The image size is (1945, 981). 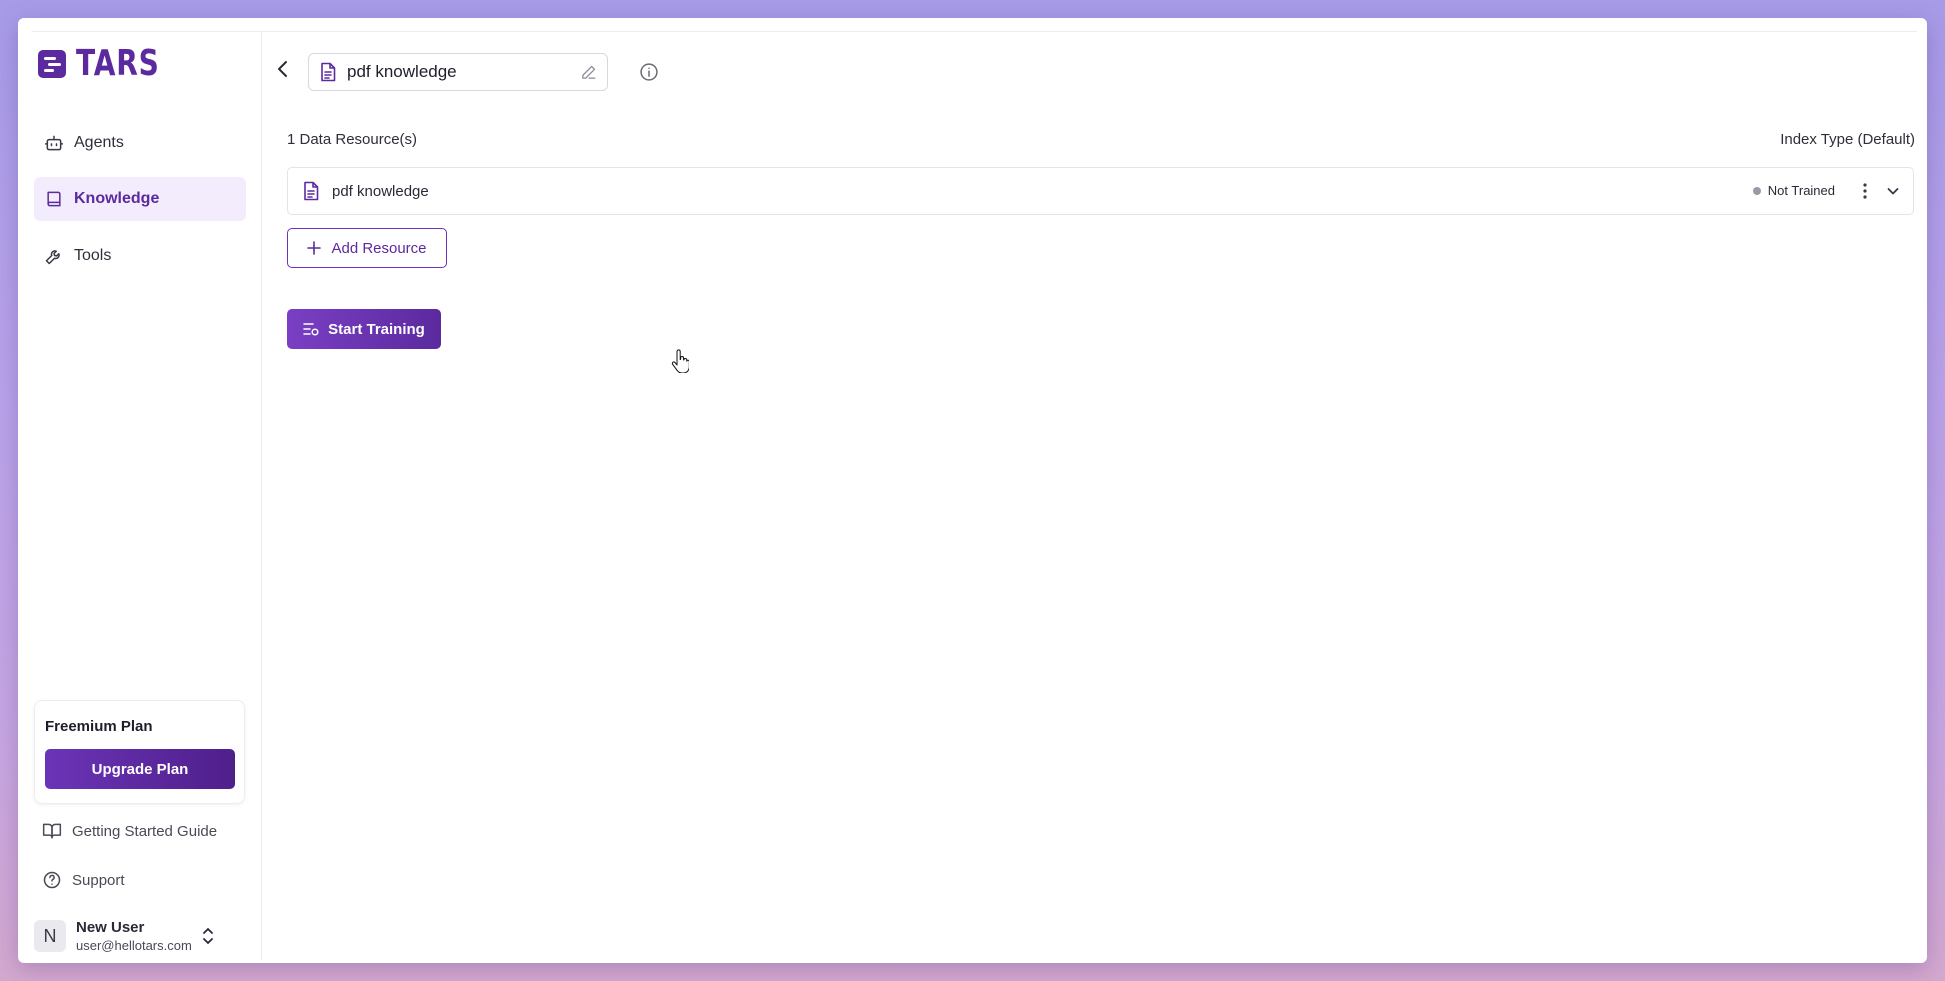 What do you see at coordinates (52, 880) in the screenshot?
I see `help-circle-icon` at bounding box center [52, 880].